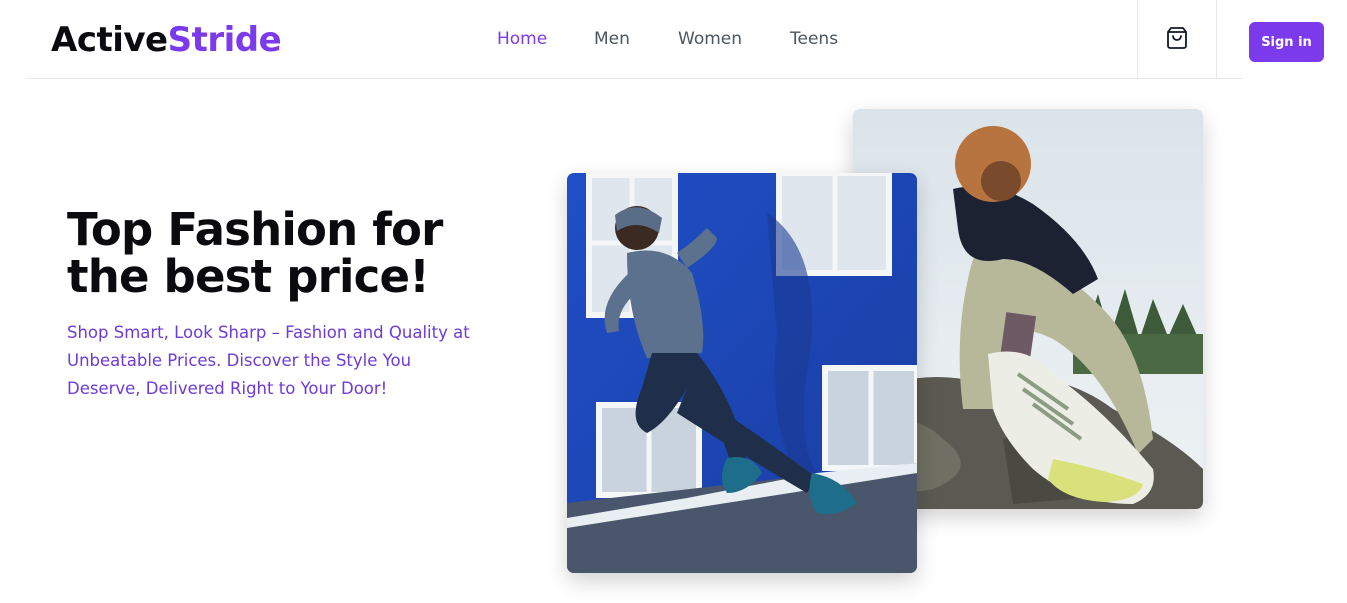 The image size is (1347, 603). I want to click on brand-logo: ActiveStride, so click(166, 40).